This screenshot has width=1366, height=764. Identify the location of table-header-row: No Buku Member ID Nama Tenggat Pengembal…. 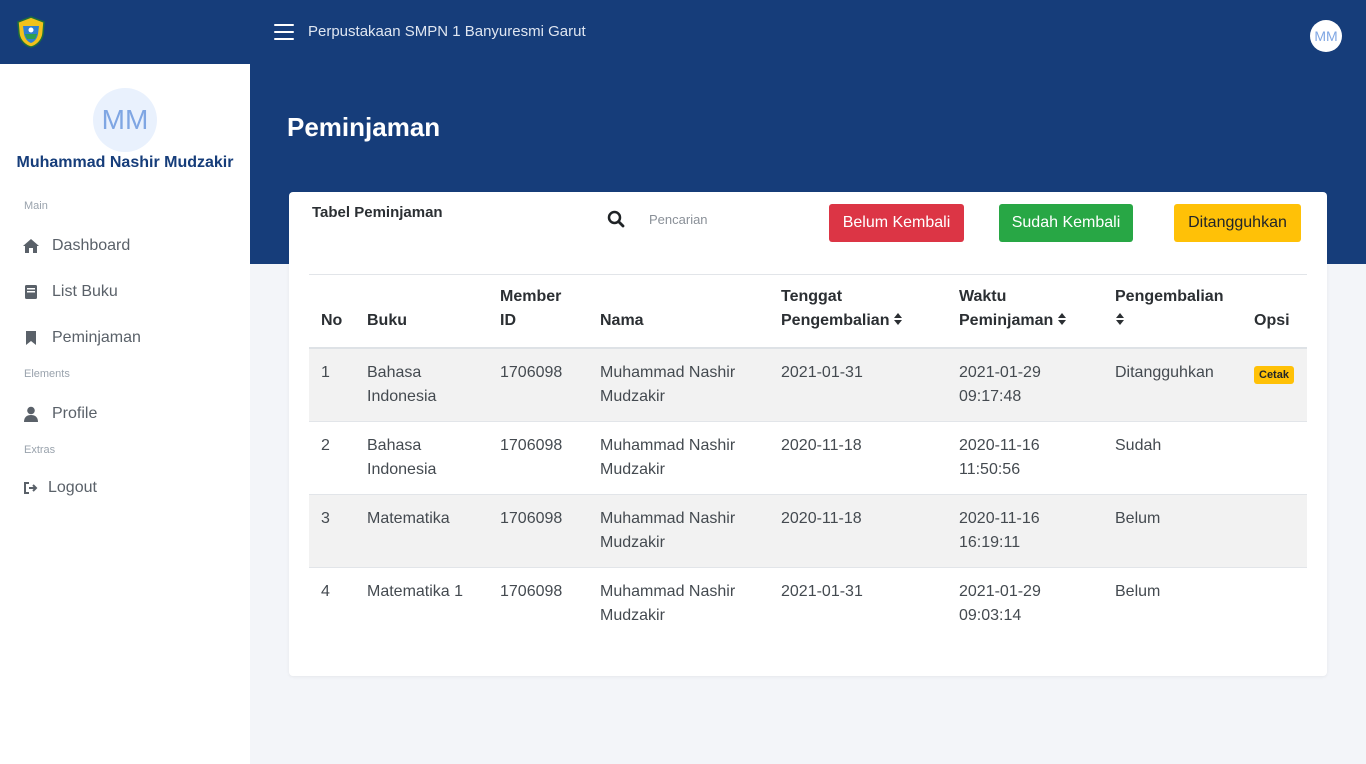
(808, 312).